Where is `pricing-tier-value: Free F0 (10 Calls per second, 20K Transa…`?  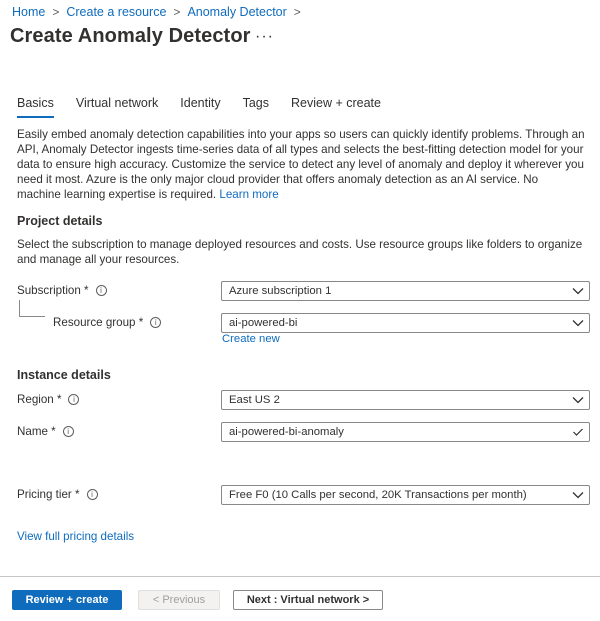
pricing-tier-value: Free F0 (10 Calls per second, 20K Transa… is located at coordinates (378, 495).